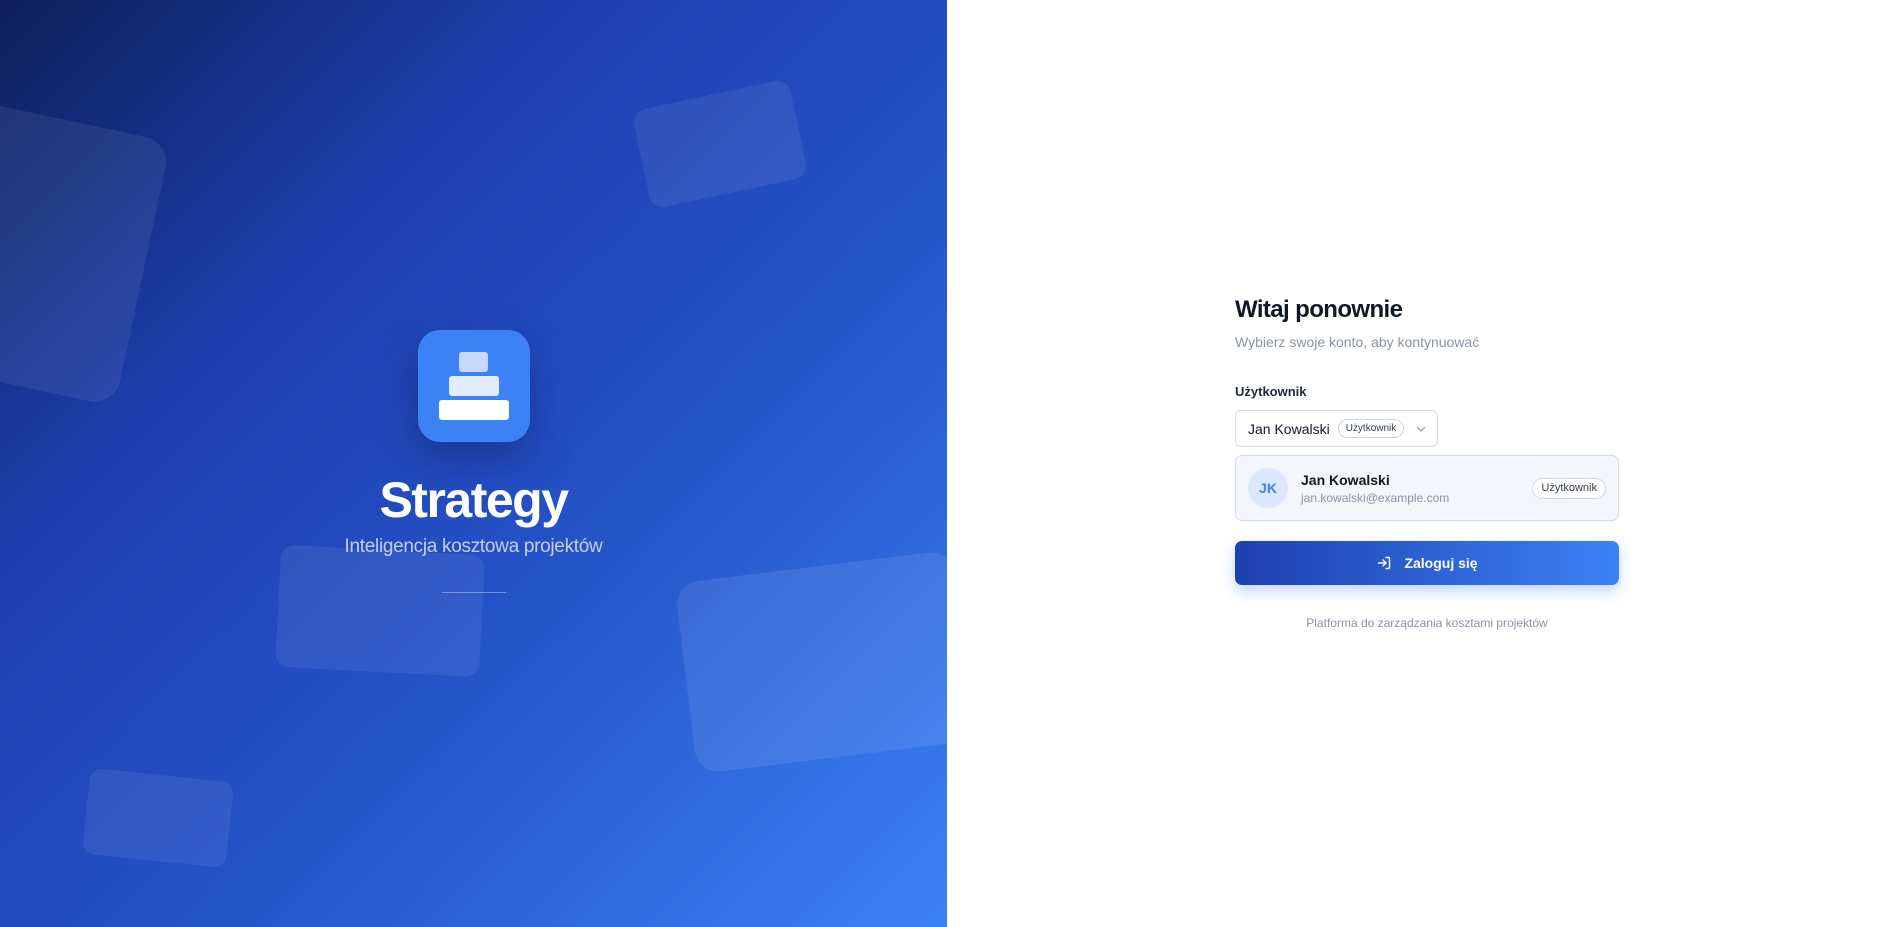 This screenshot has height=927, width=1894. What do you see at coordinates (1289, 428) in the screenshot?
I see `selected-user-name: Jan Kowalski` at bounding box center [1289, 428].